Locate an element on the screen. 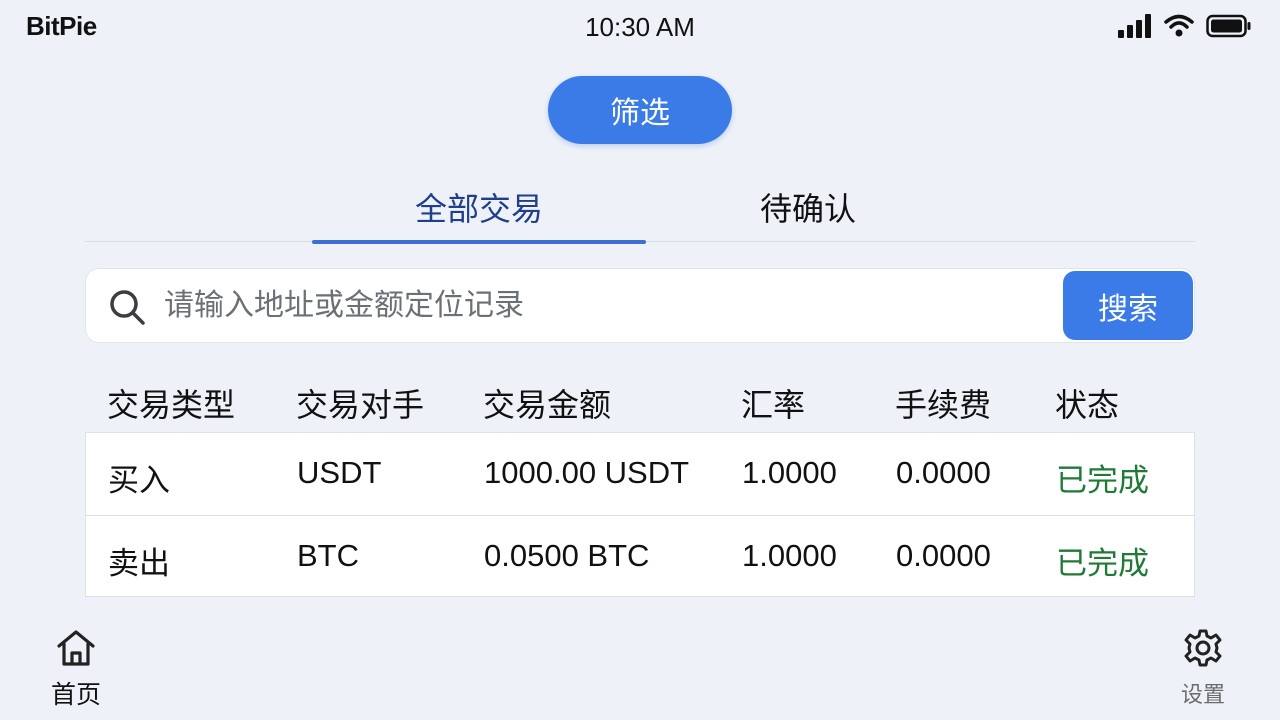  table-row: 卖出 BTC 0.0500 BTC 1.0000 0.0000 已完成 is located at coordinates (640, 556).